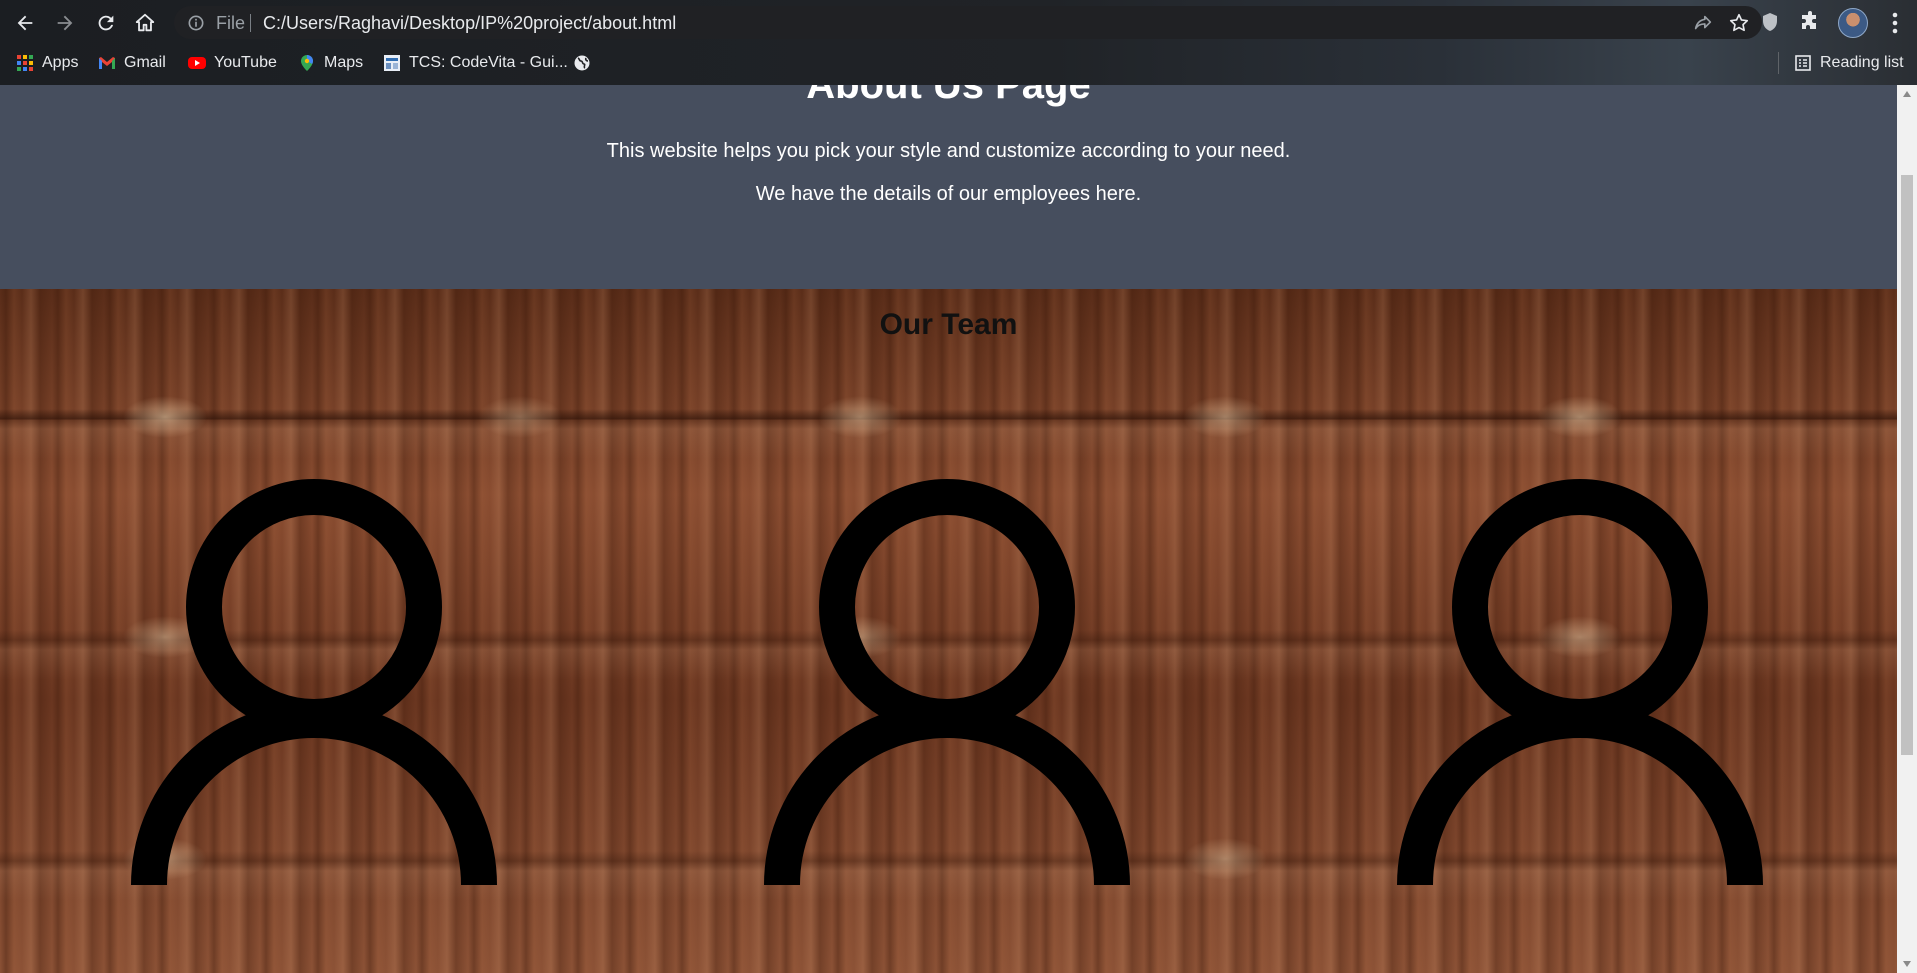 This screenshot has width=1917, height=973. I want to click on forward-button, so click(65, 23).